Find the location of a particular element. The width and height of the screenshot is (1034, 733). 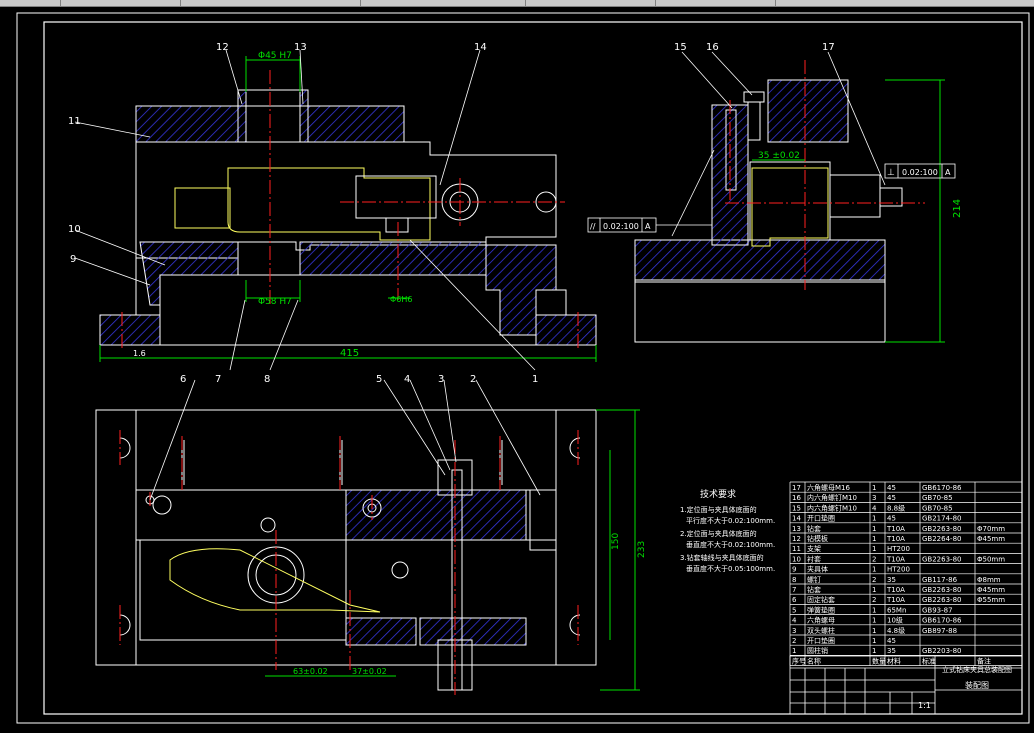

dim-214: 214 is located at coordinates (957, 208).